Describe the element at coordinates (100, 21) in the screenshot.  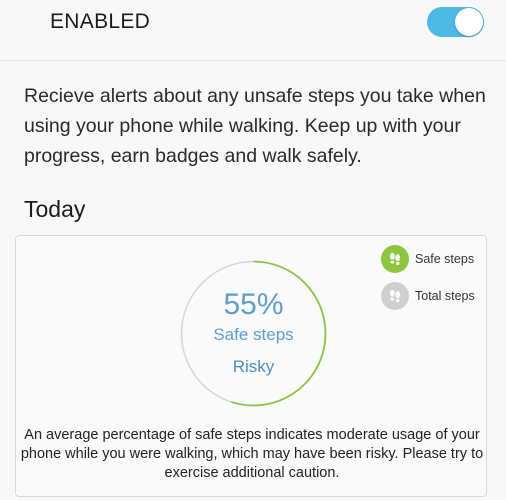
I see `enabled-label: ENABLED` at that location.